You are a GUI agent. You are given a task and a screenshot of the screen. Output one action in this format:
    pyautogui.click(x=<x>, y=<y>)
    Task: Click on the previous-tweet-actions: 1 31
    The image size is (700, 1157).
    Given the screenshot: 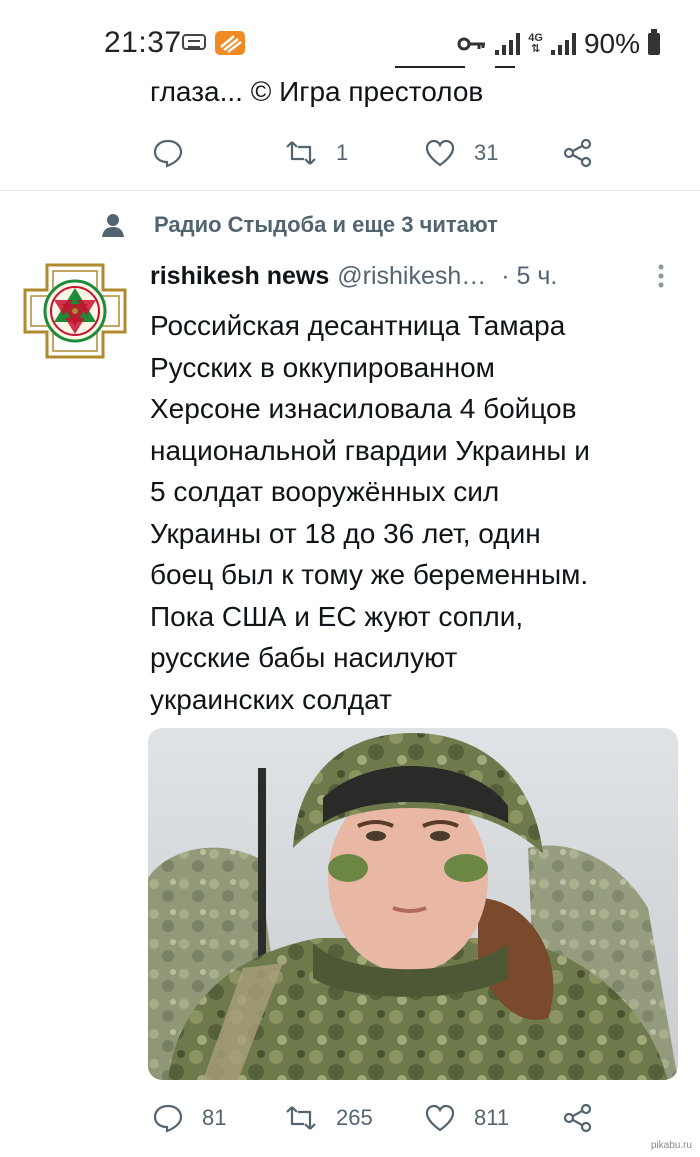 What is the action you would take?
    pyautogui.click(x=380, y=153)
    